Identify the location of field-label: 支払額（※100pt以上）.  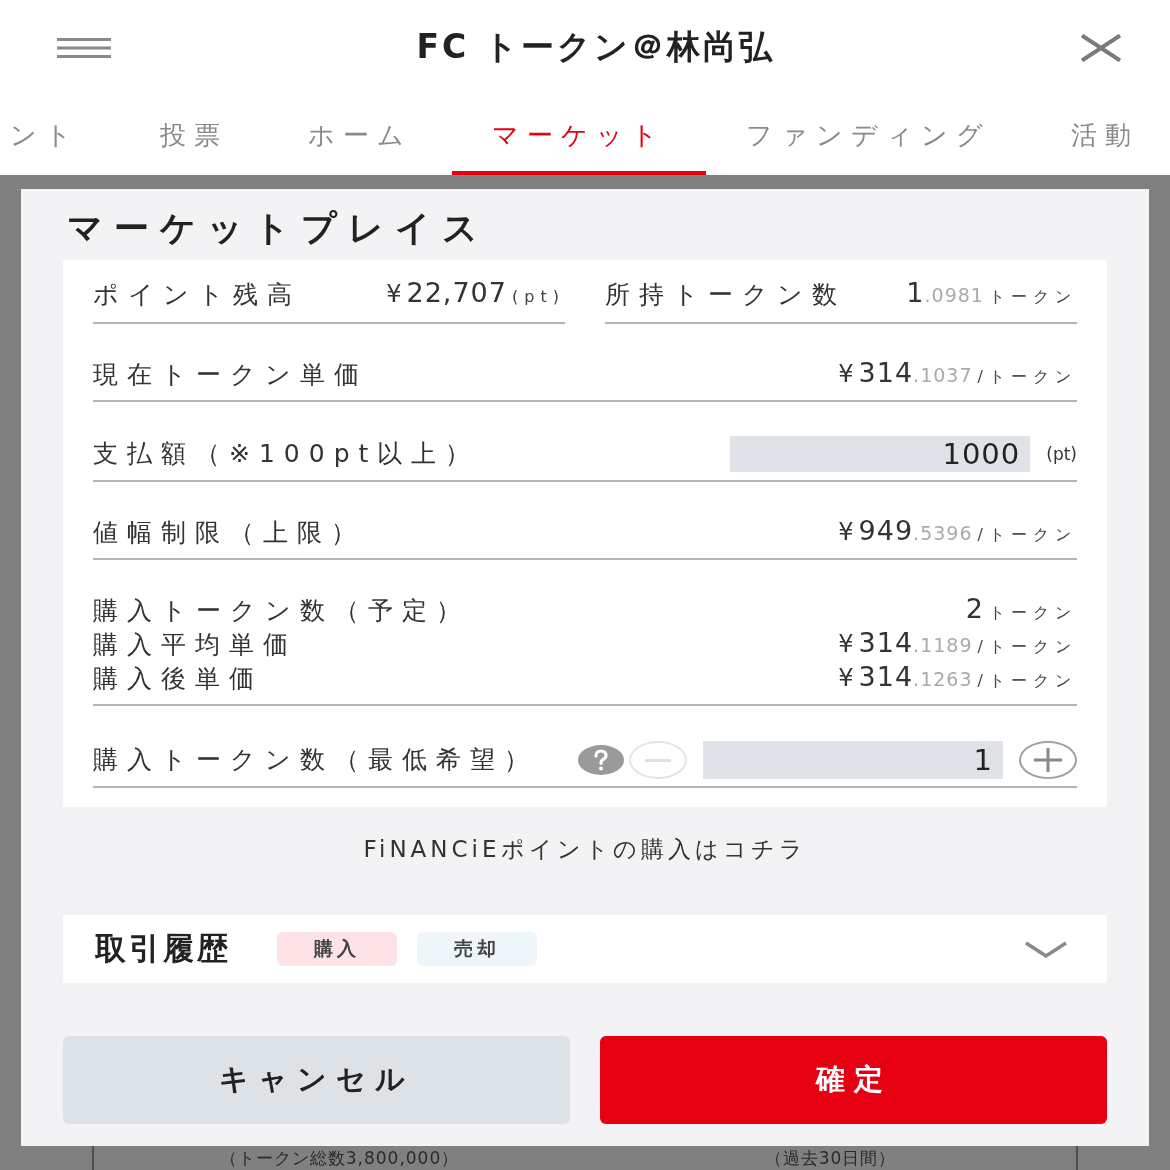
(286, 454).